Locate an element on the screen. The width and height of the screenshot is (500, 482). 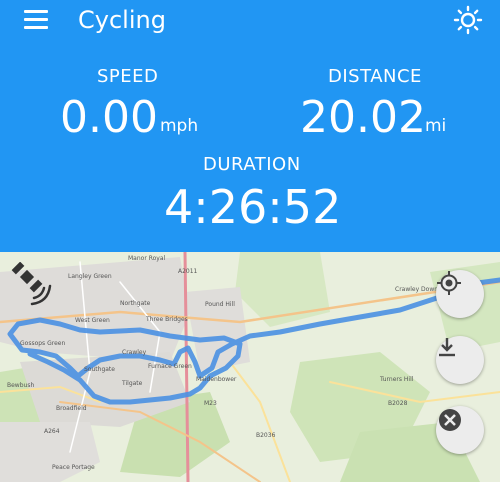
duration-label: DURATION is located at coordinates (252, 164).